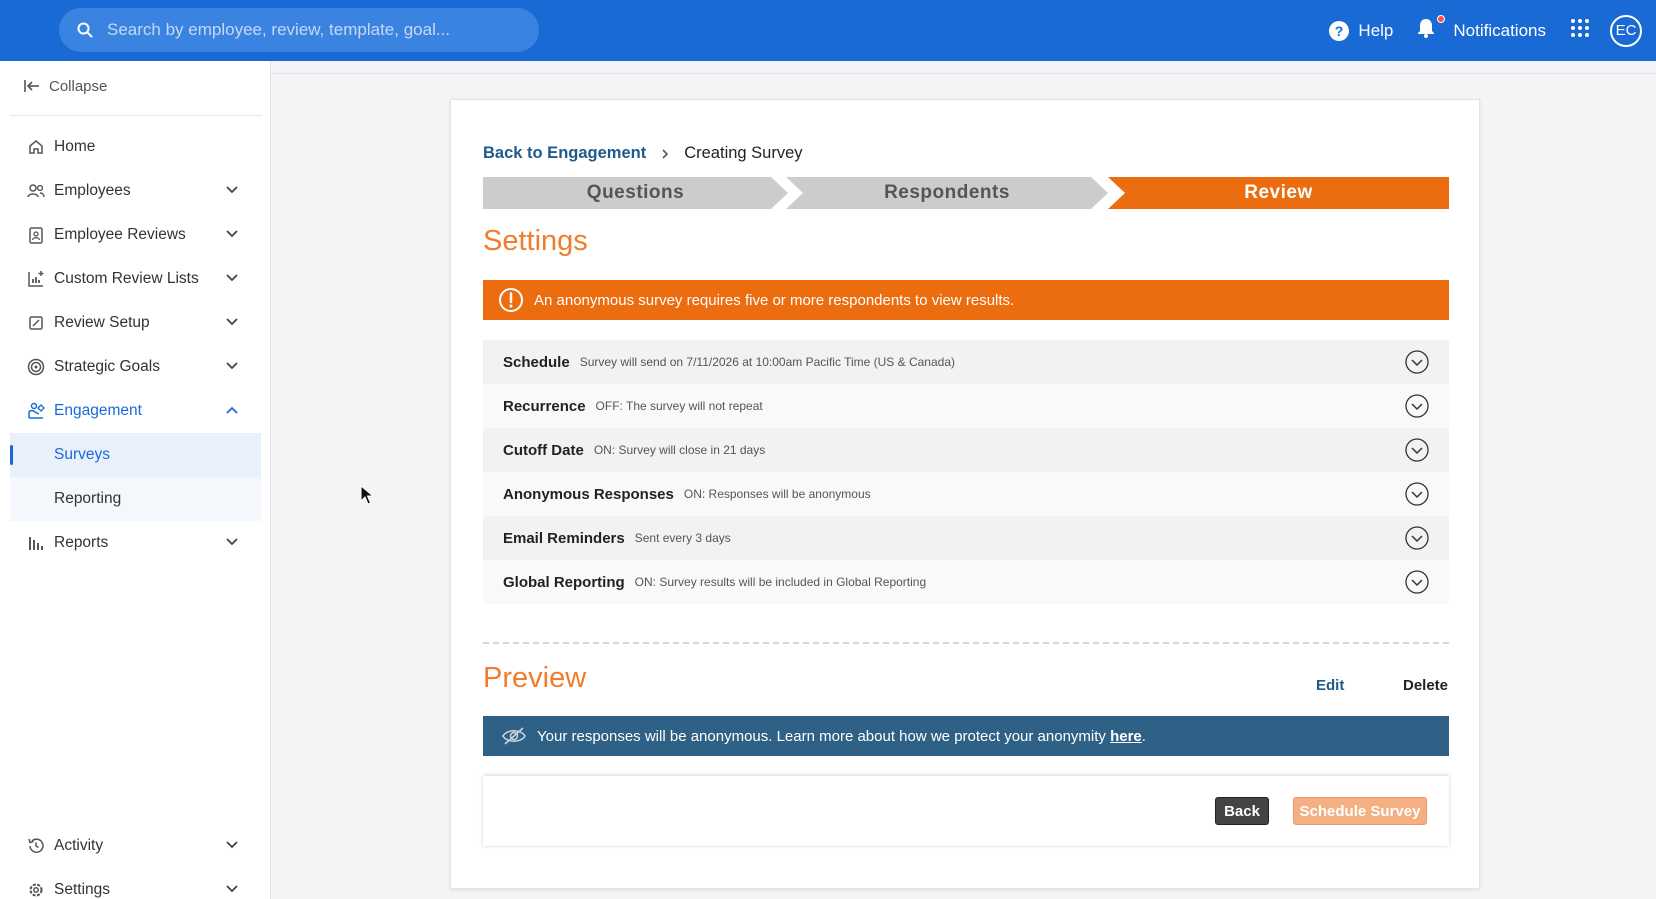 The width and height of the screenshot is (1656, 899). Describe the element at coordinates (1499, 30) in the screenshot. I see `notifications-label: Notifications` at that location.